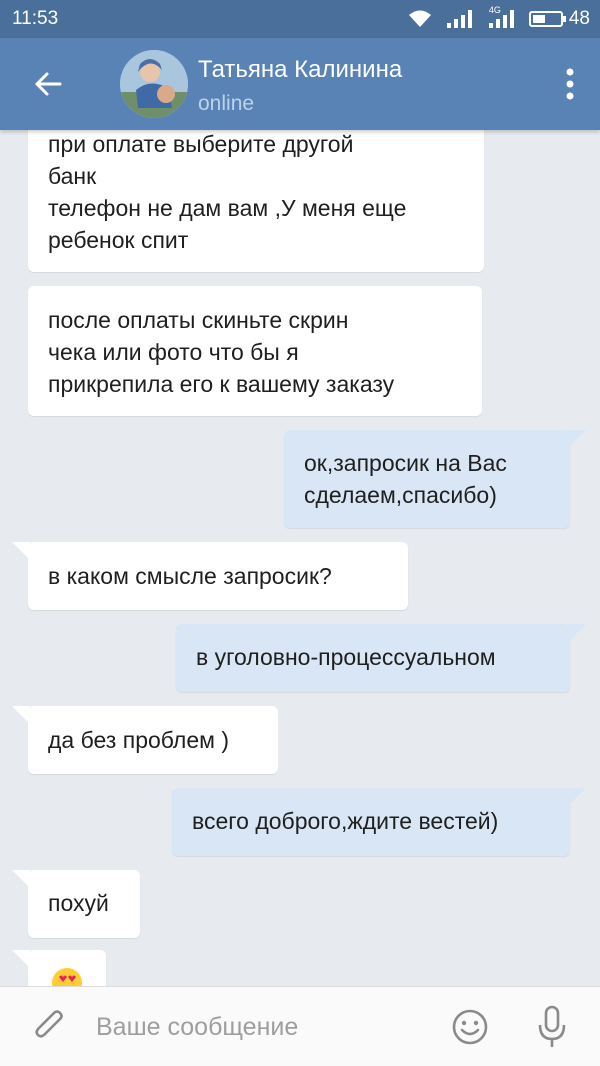 The image size is (600, 1066). What do you see at coordinates (201, 144) in the screenshot?
I see `message-text: при оплате выберите другой` at bounding box center [201, 144].